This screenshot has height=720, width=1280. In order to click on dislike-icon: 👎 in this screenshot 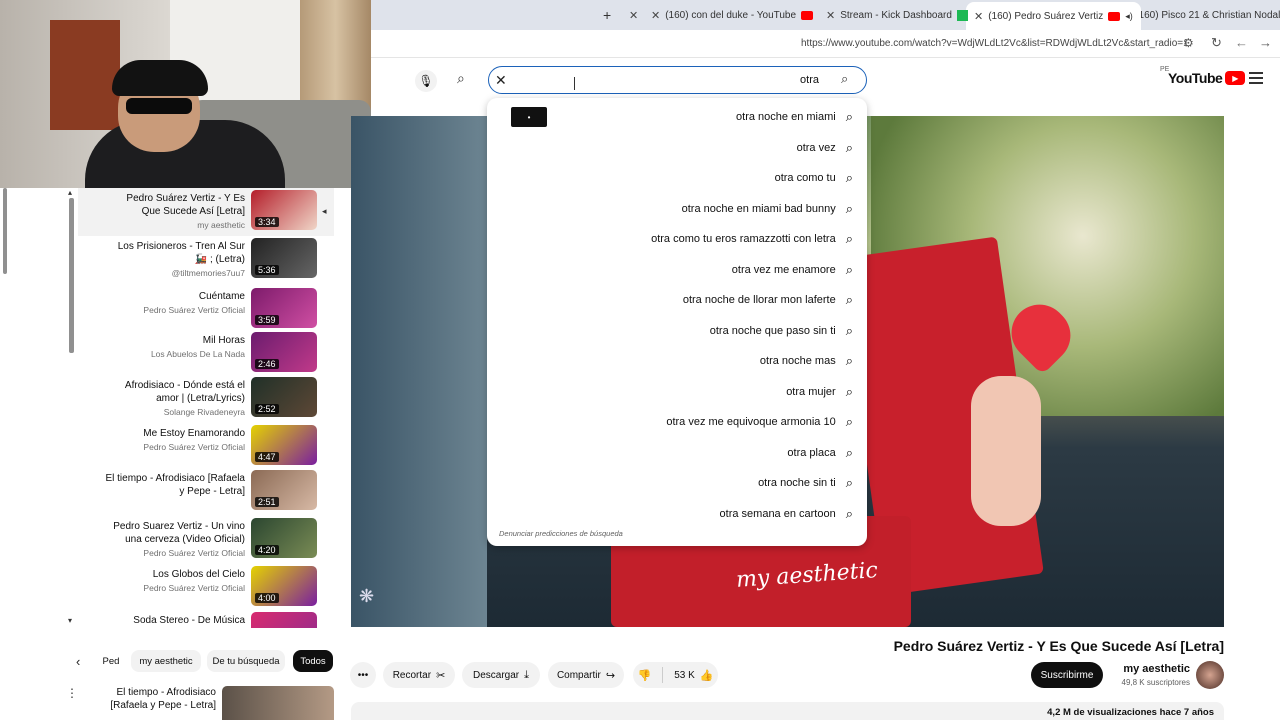, I will do `click(645, 675)`.